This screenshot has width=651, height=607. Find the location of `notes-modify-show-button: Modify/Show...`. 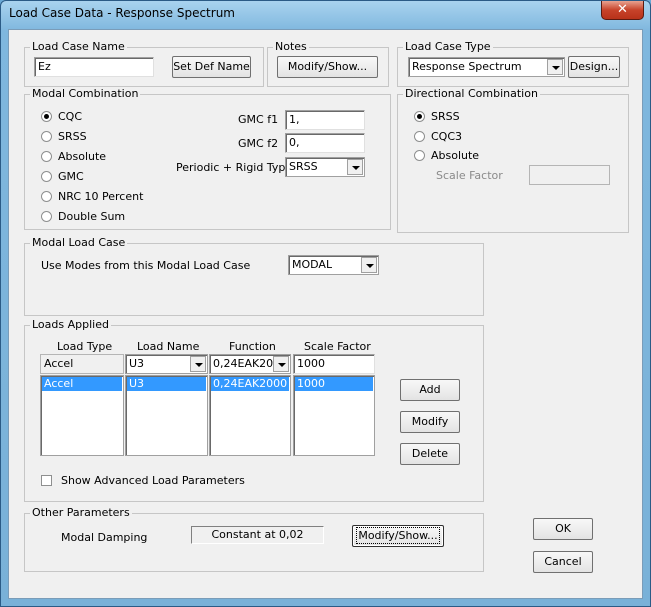

notes-modify-show-button: Modify/Show... is located at coordinates (327, 67).